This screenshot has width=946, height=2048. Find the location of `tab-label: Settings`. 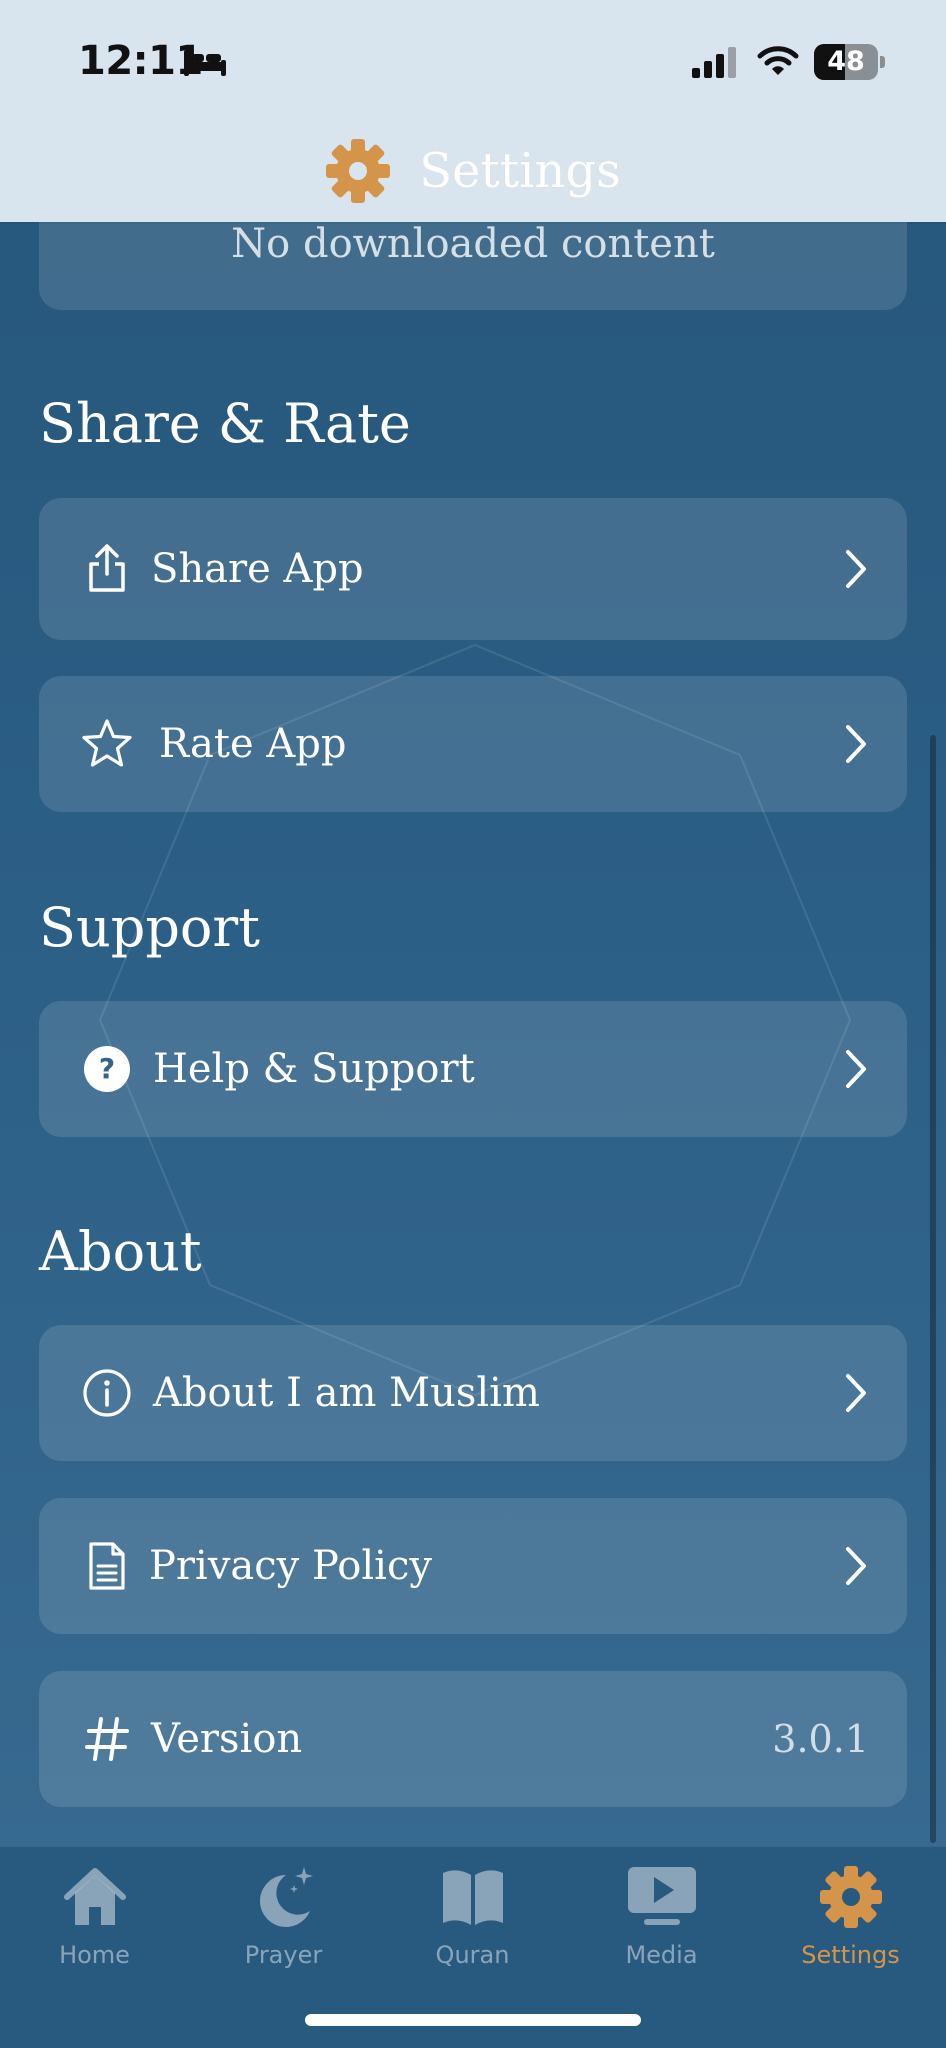

tab-label: Settings is located at coordinates (850, 1955).